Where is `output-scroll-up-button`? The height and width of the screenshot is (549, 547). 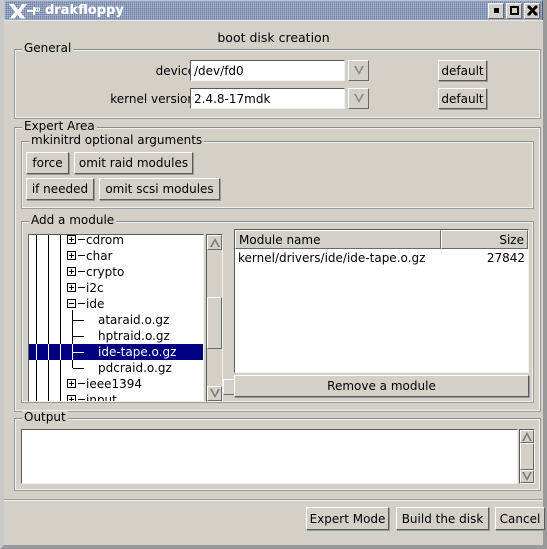
output-scroll-up-button is located at coordinates (527, 436).